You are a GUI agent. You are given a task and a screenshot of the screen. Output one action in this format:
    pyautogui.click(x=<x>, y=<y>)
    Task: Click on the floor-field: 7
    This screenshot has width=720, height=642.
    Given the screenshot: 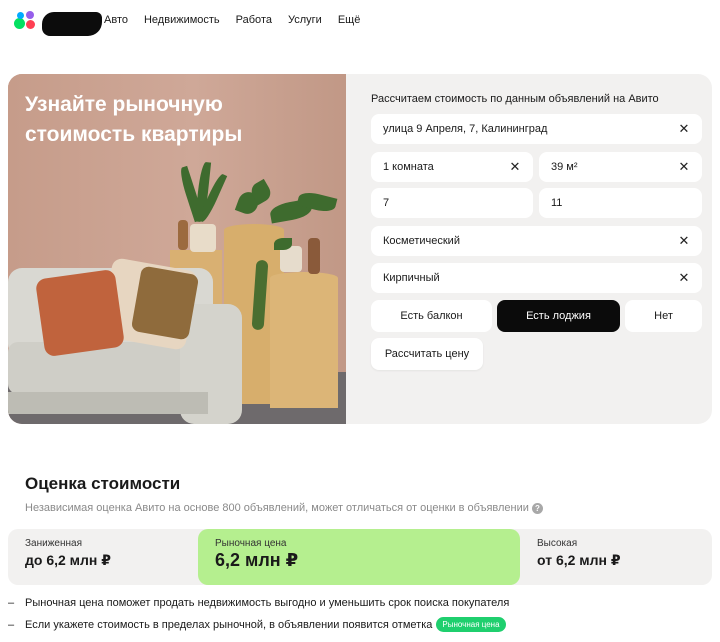 What is the action you would take?
    pyautogui.click(x=452, y=203)
    